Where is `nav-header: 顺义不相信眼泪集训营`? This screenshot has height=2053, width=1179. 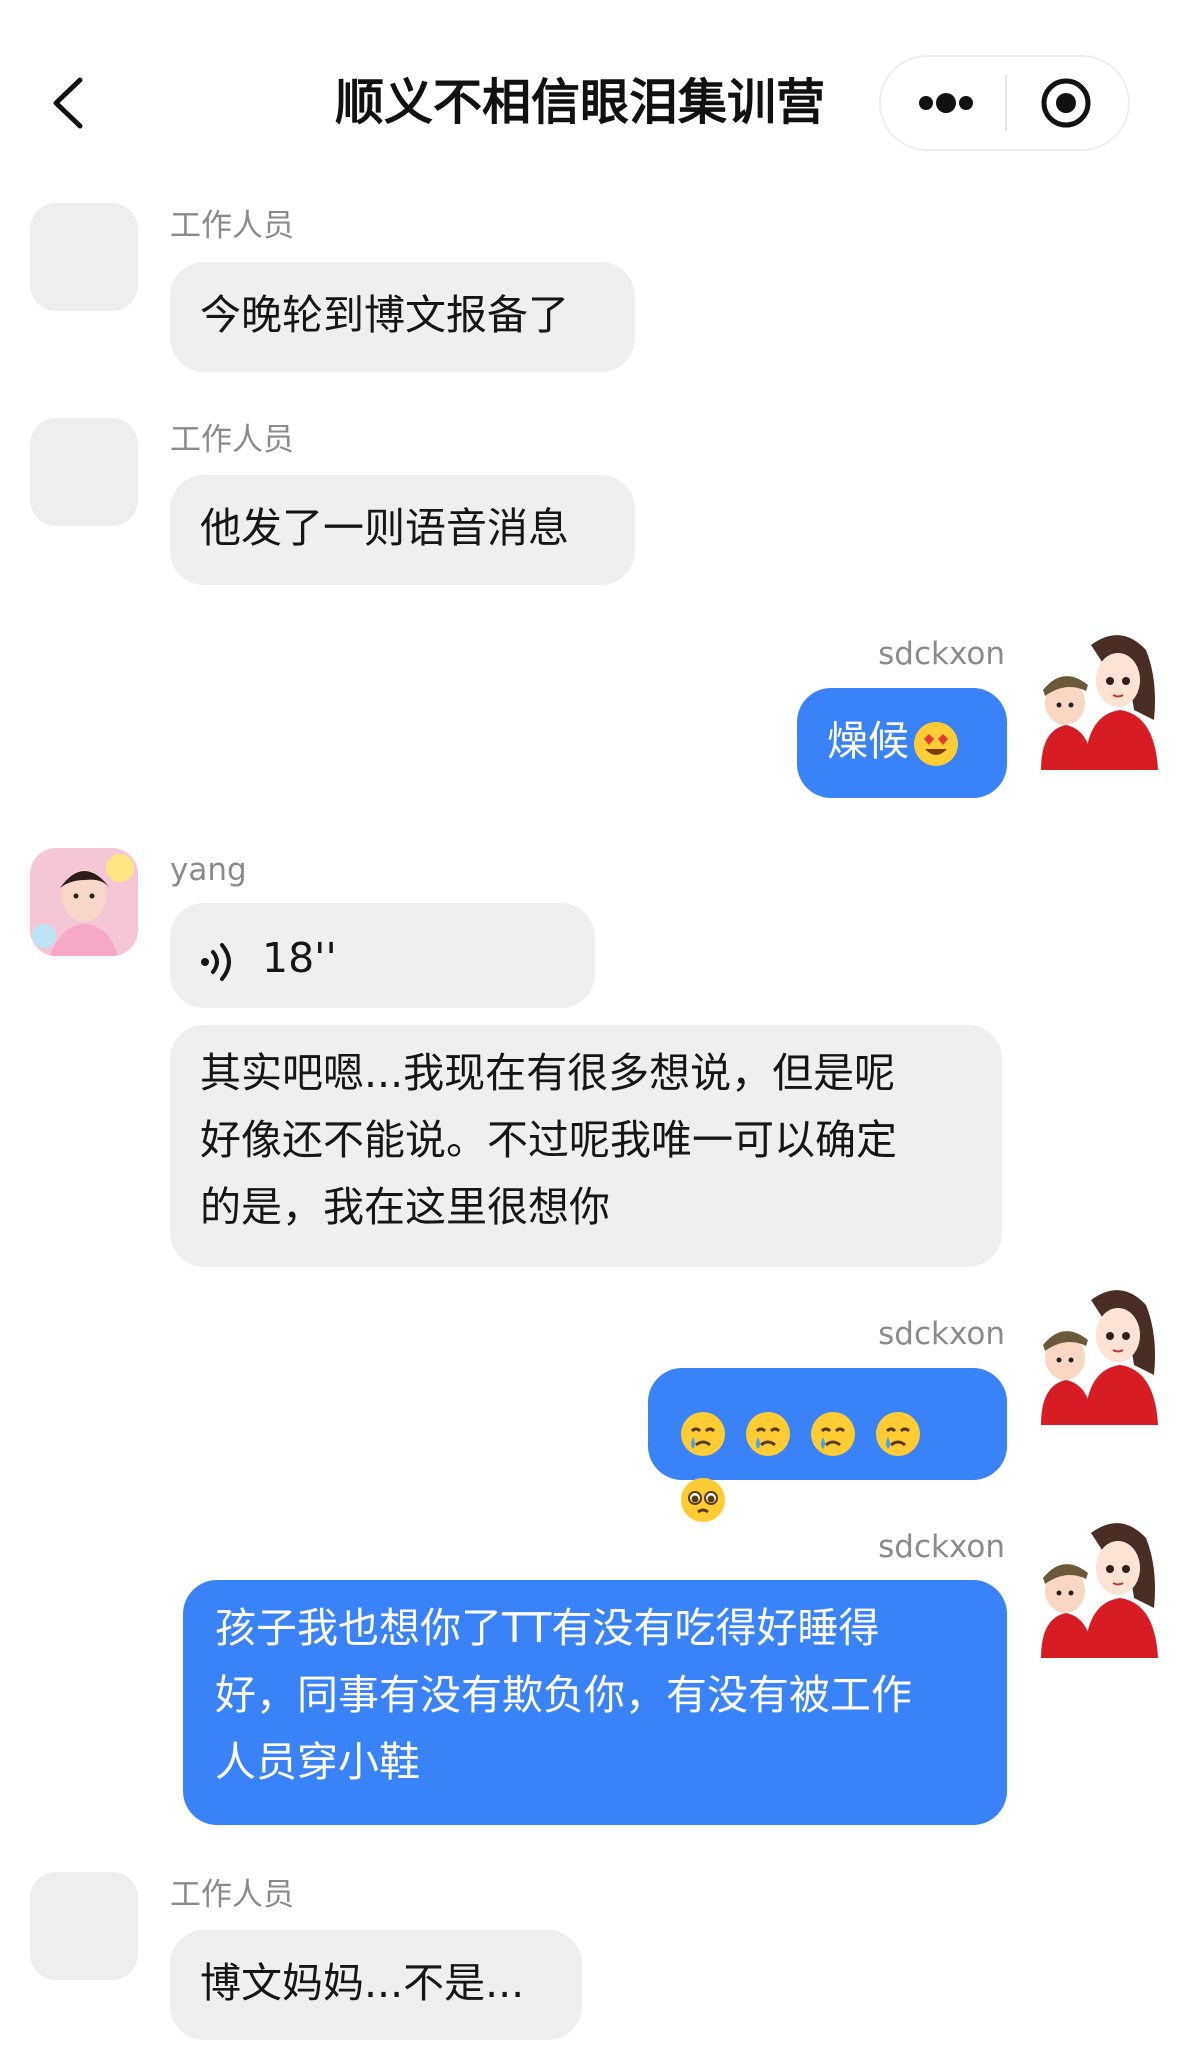
nav-header: 顺义不相信眼泪集训营 is located at coordinates (589, 95).